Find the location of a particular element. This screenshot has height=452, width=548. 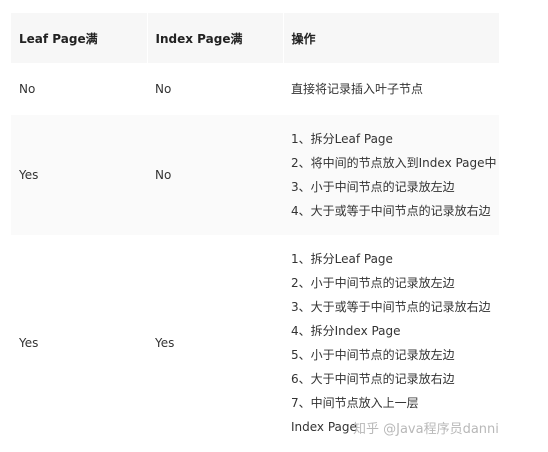

cell-operation: 直接将记录插入叶子节点 is located at coordinates (391, 89).